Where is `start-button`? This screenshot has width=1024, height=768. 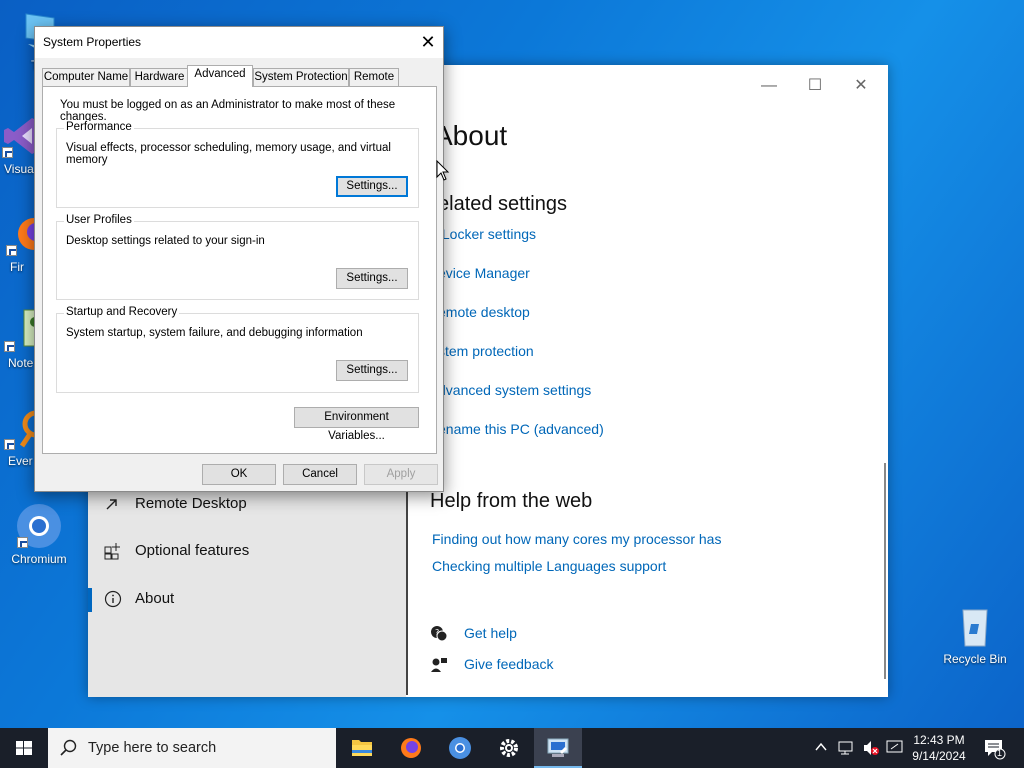
start-button is located at coordinates (24, 748).